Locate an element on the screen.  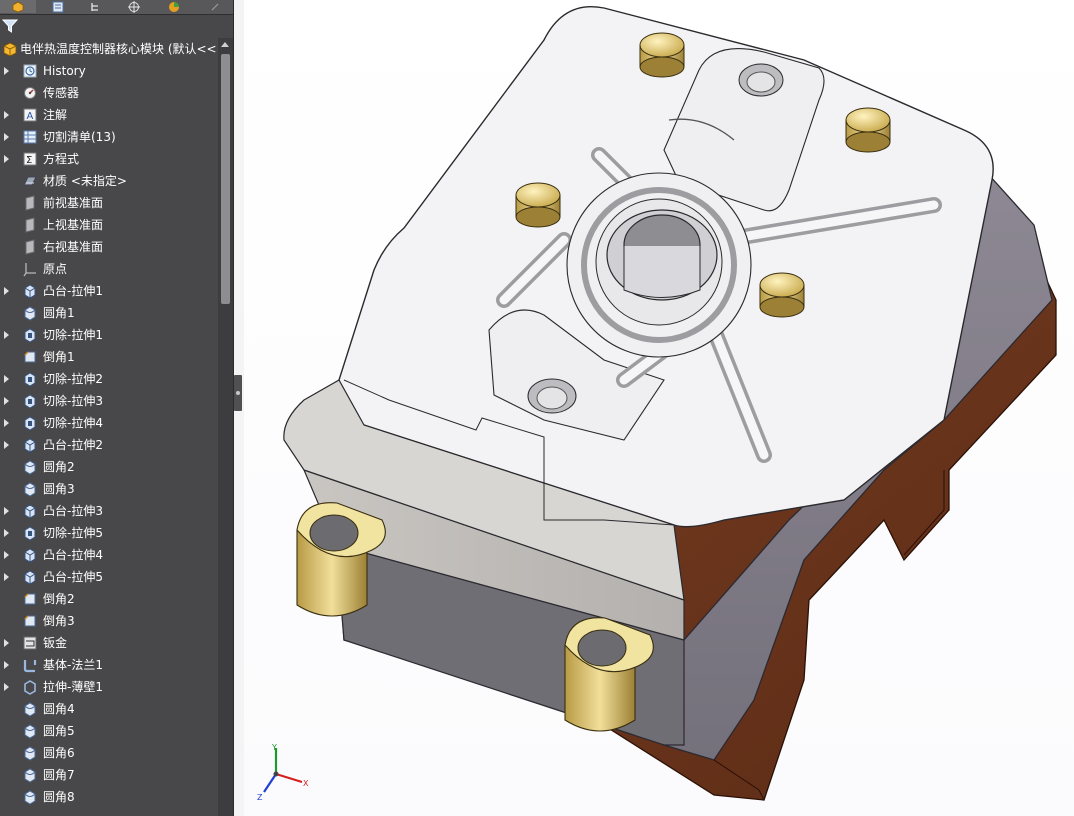
tab-dimxpert is located at coordinates (134, 6).